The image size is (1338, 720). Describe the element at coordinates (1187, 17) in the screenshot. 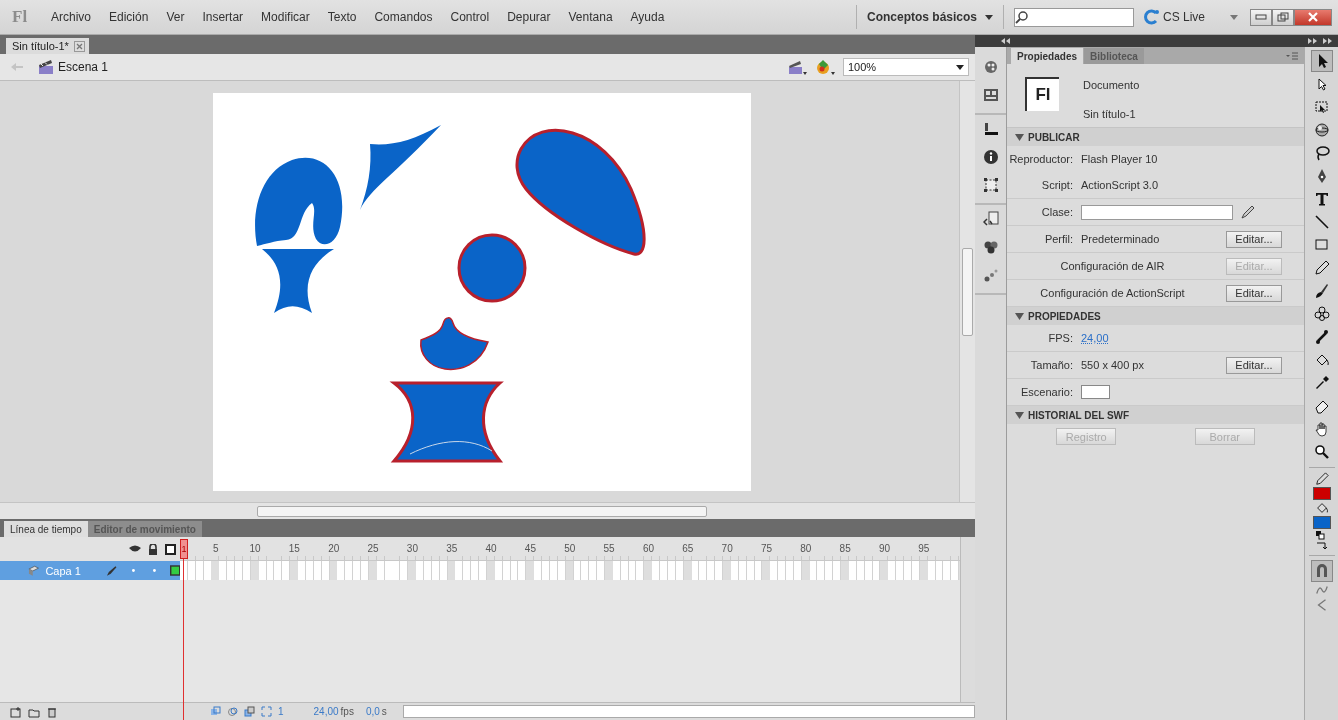

I see `cs-live-menu: CS Live` at that location.